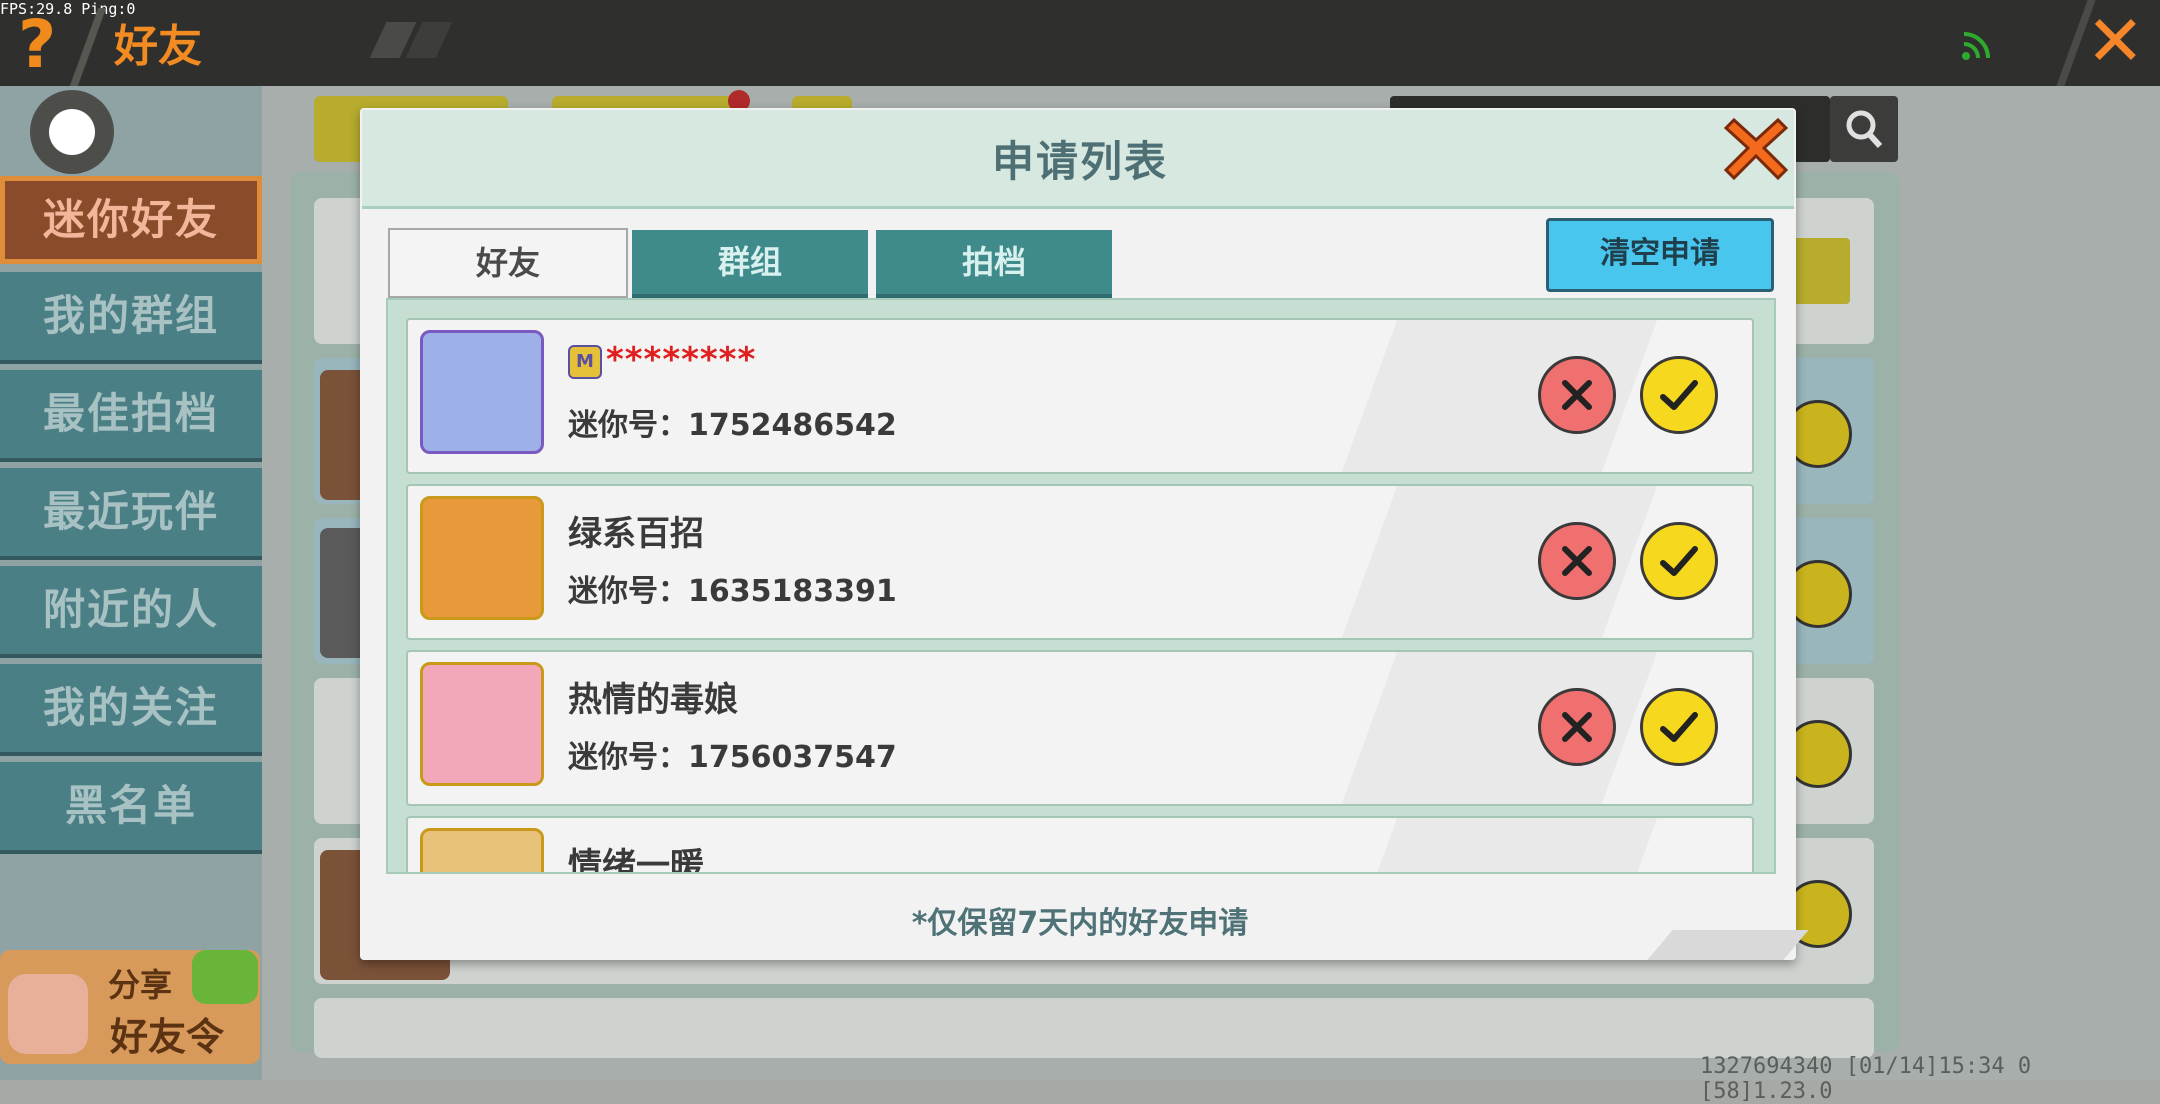 The width and height of the screenshot is (2160, 1104). Describe the element at coordinates (732, 425) in the screenshot. I see `mini-id: 迷你号：1752486542` at that location.